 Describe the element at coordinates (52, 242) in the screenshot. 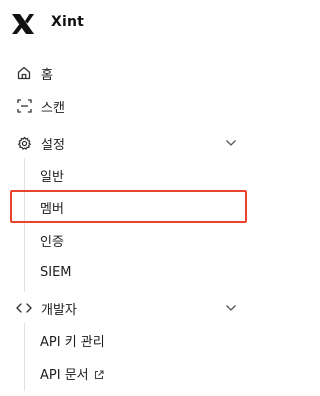

I see `submenu-label: 인증` at that location.